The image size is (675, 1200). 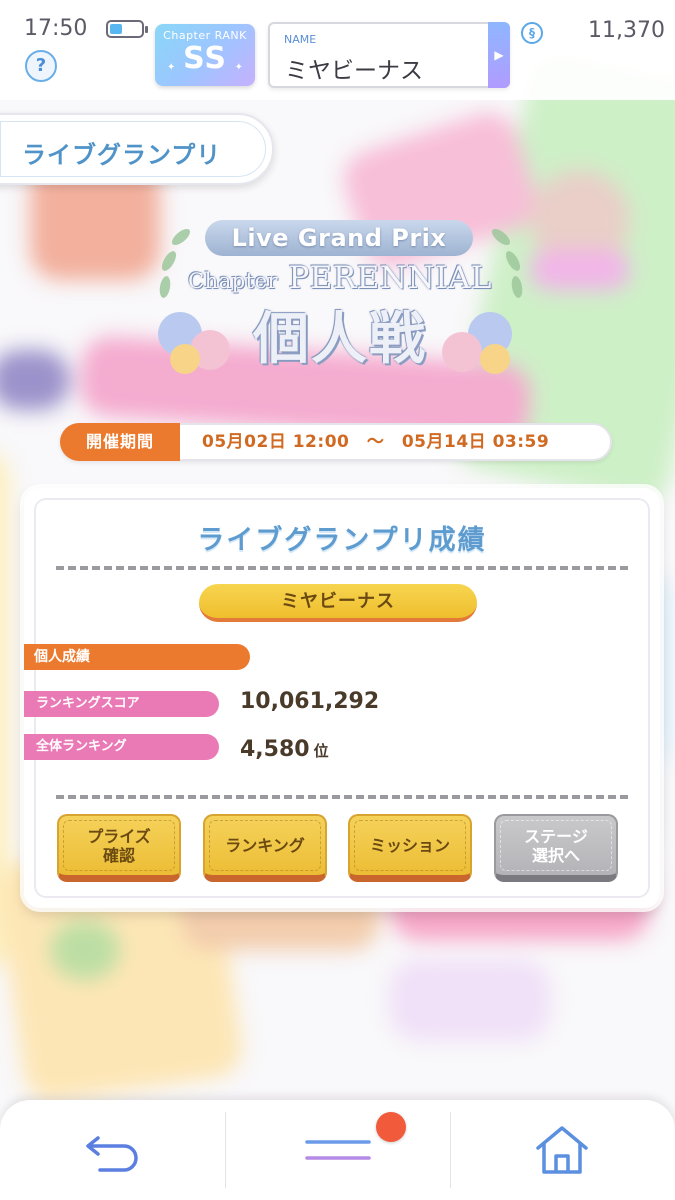 I want to click on overall-ranking: 4,580 位, so click(x=284, y=749).